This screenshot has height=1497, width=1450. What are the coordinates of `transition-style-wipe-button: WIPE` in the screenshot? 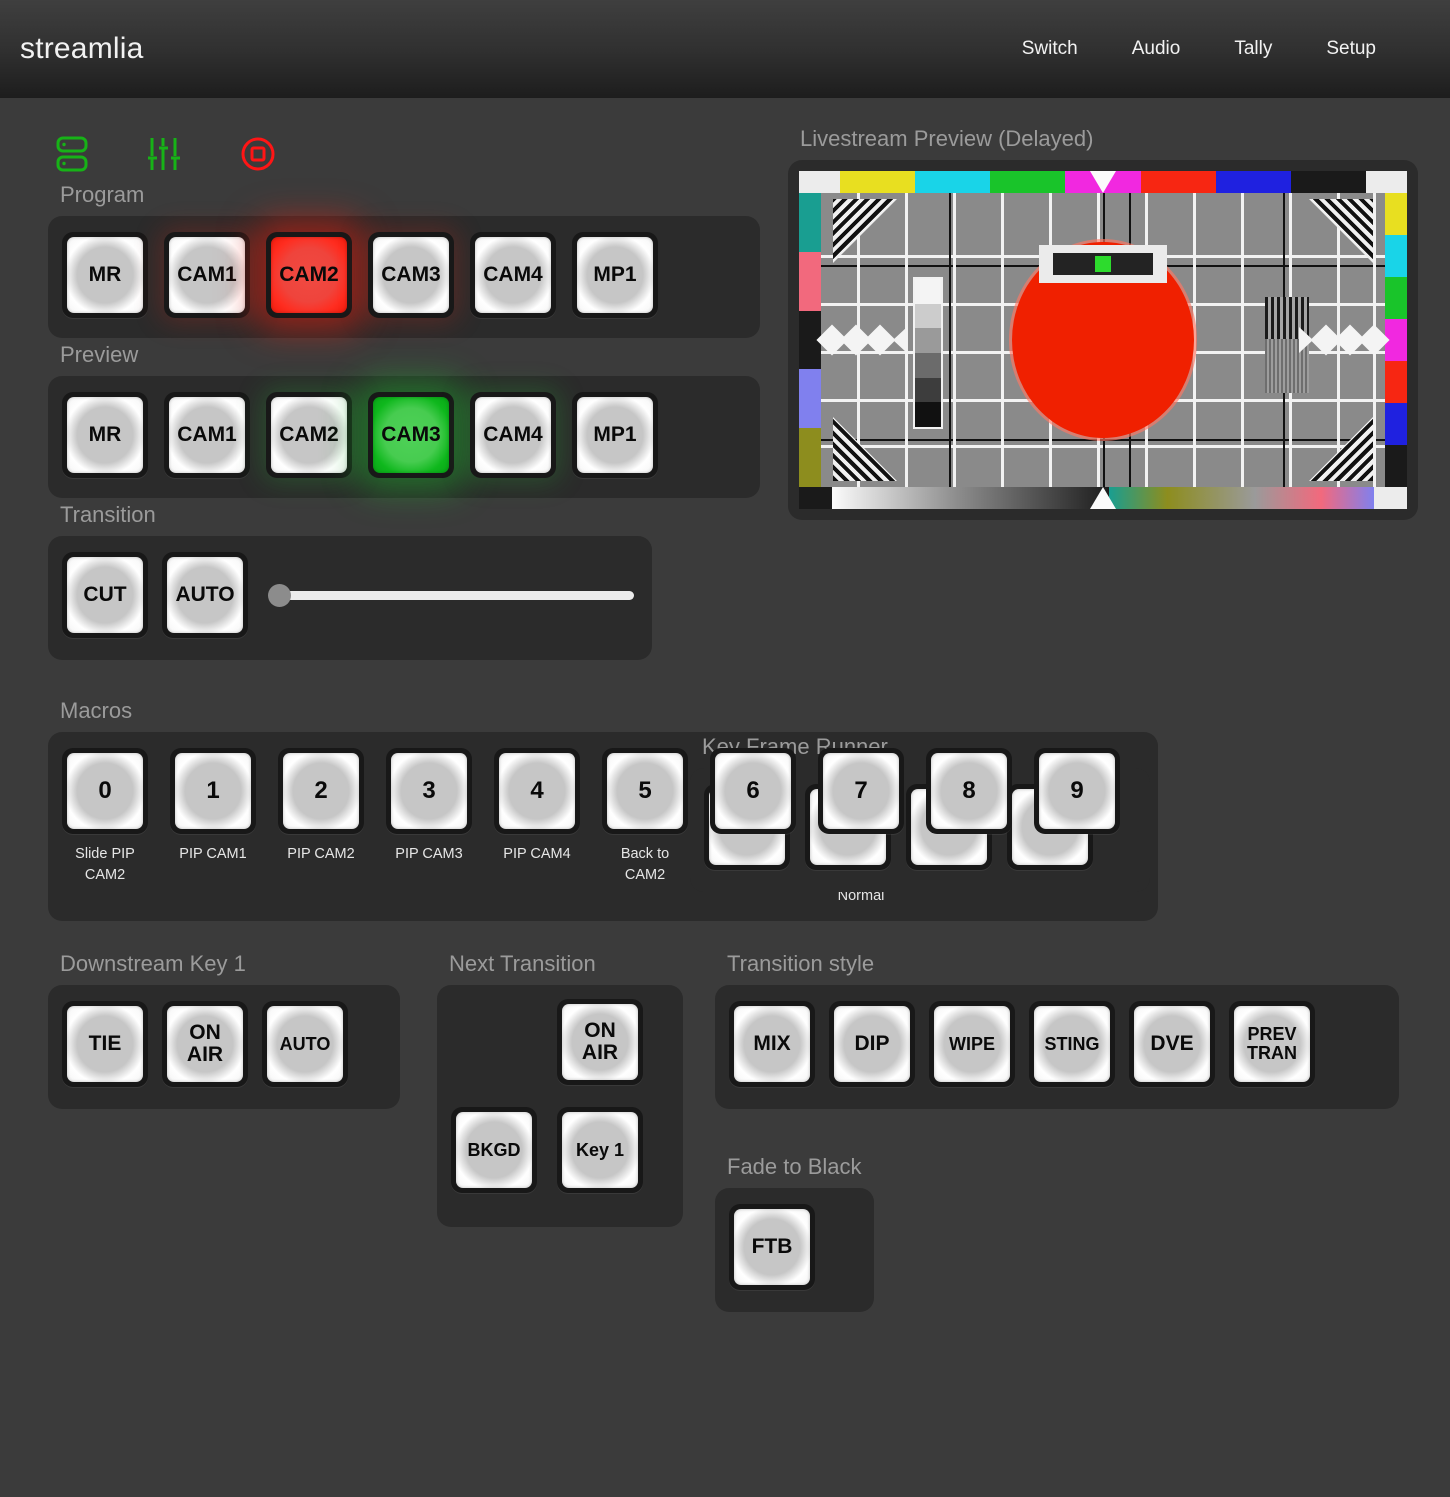 It's located at (972, 1044).